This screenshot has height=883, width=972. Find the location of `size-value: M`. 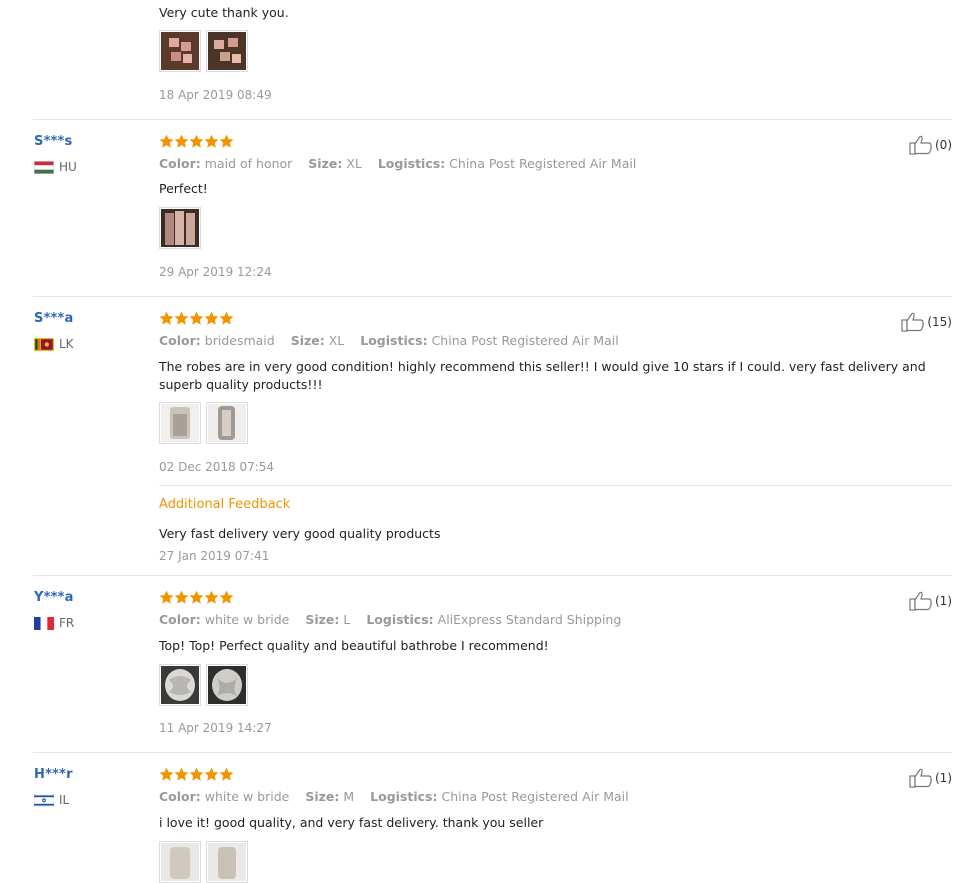

size-value: M is located at coordinates (349, 796).